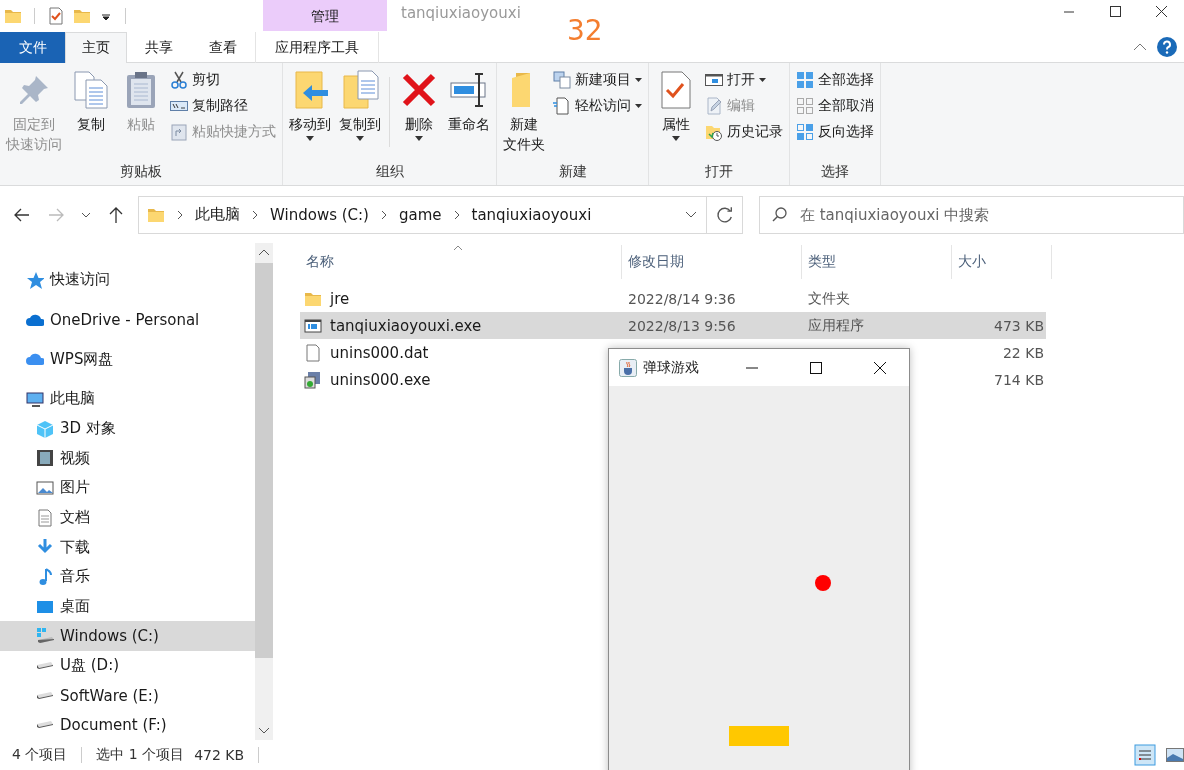 This screenshot has height=770, width=1184. Describe the element at coordinates (264, 731) in the screenshot. I see `scroll-down-icon` at that location.